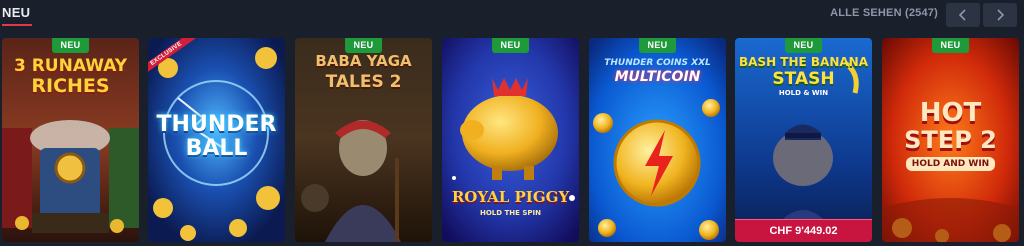 This screenshot has width=1024, height=246. I want to click on chevron-right-icon, so click(1001, 15).